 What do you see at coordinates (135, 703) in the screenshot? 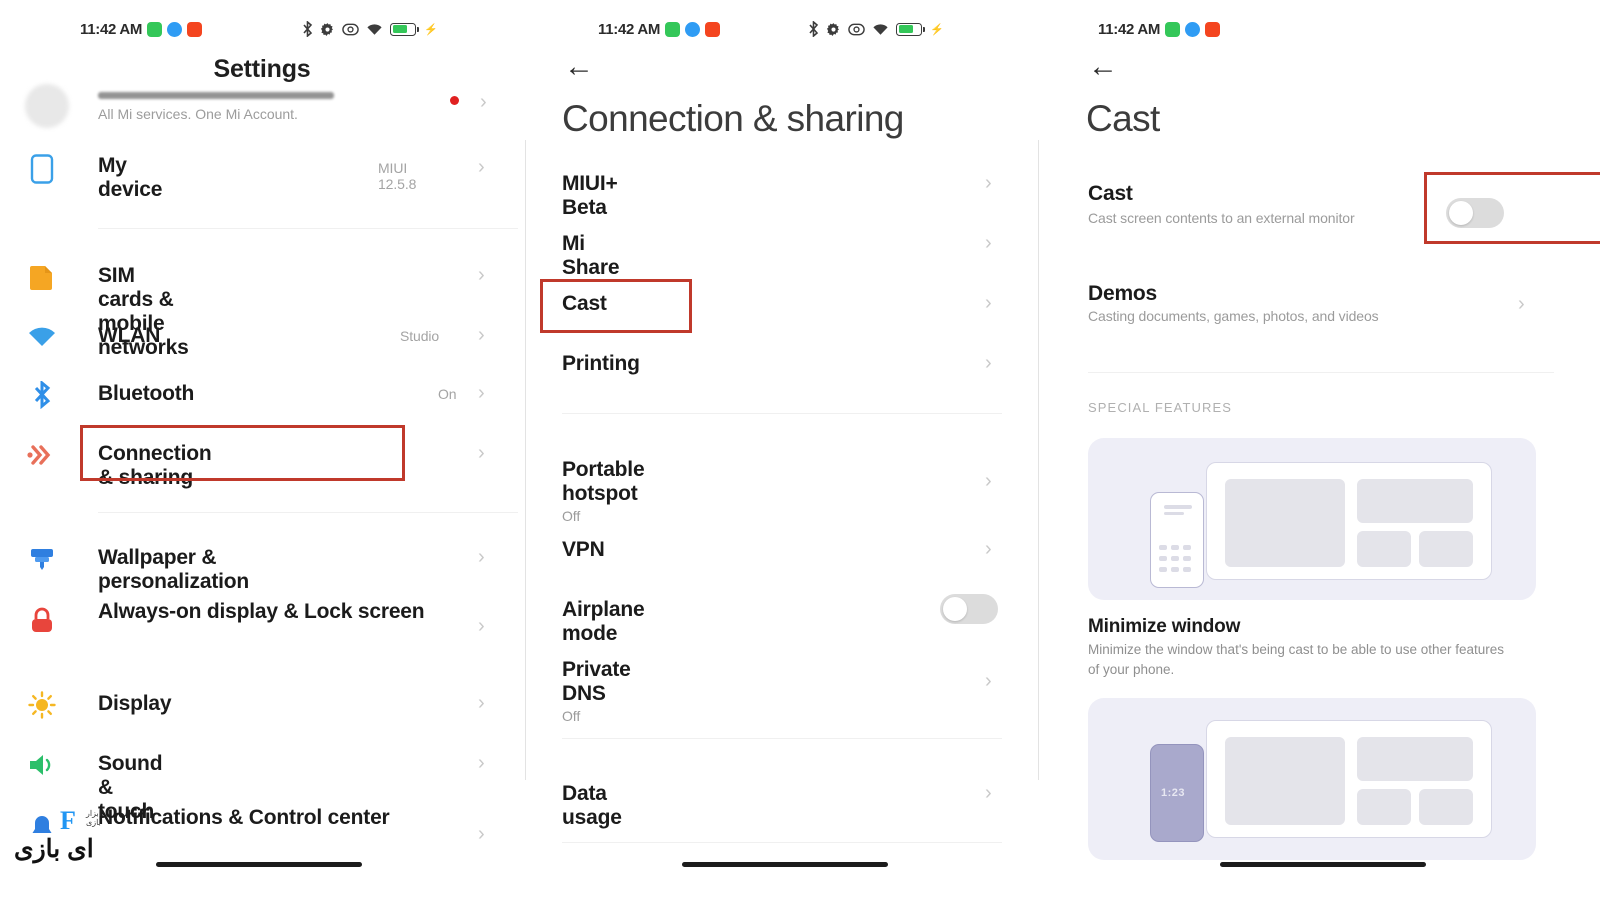
I see `sidebar-item-label: Display` at bounding box center [135, 703].